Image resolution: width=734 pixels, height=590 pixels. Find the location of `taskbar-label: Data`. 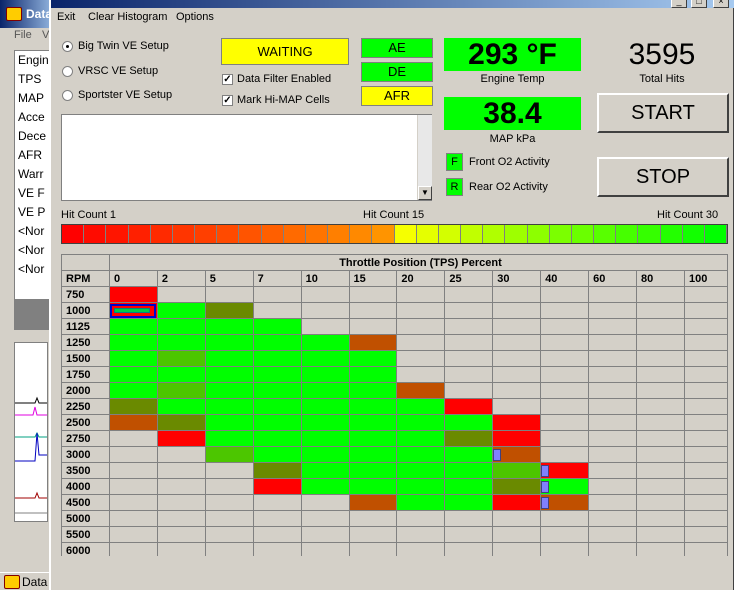

taskbar-label: Data is located at coordinates (34, 582).